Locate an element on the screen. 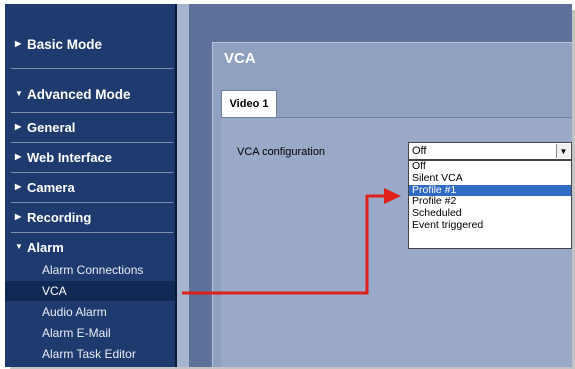 This screenshot has height=369, width=575. sidebar-subitem-label: Alarm Connections is located at coordinates (93, 270).